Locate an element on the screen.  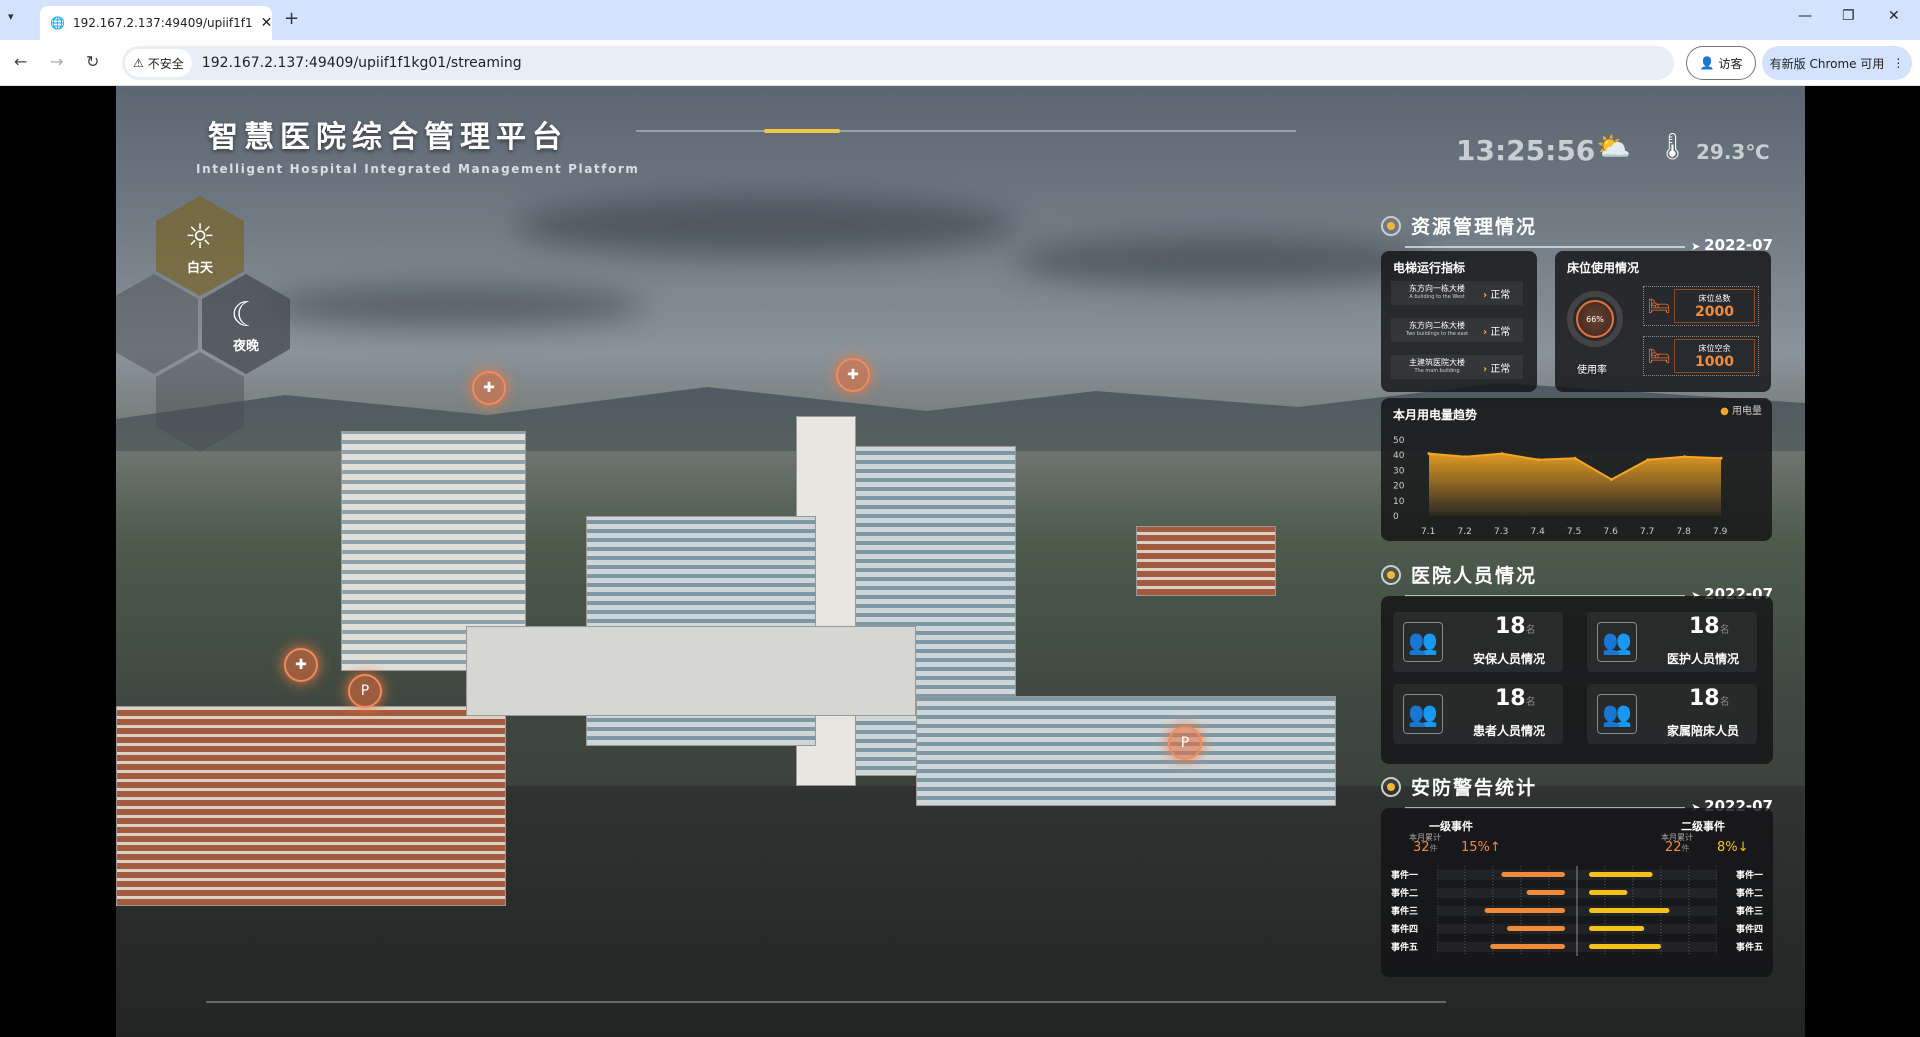
menu-icon: ⋮ is located at coordinates (1898, 63).